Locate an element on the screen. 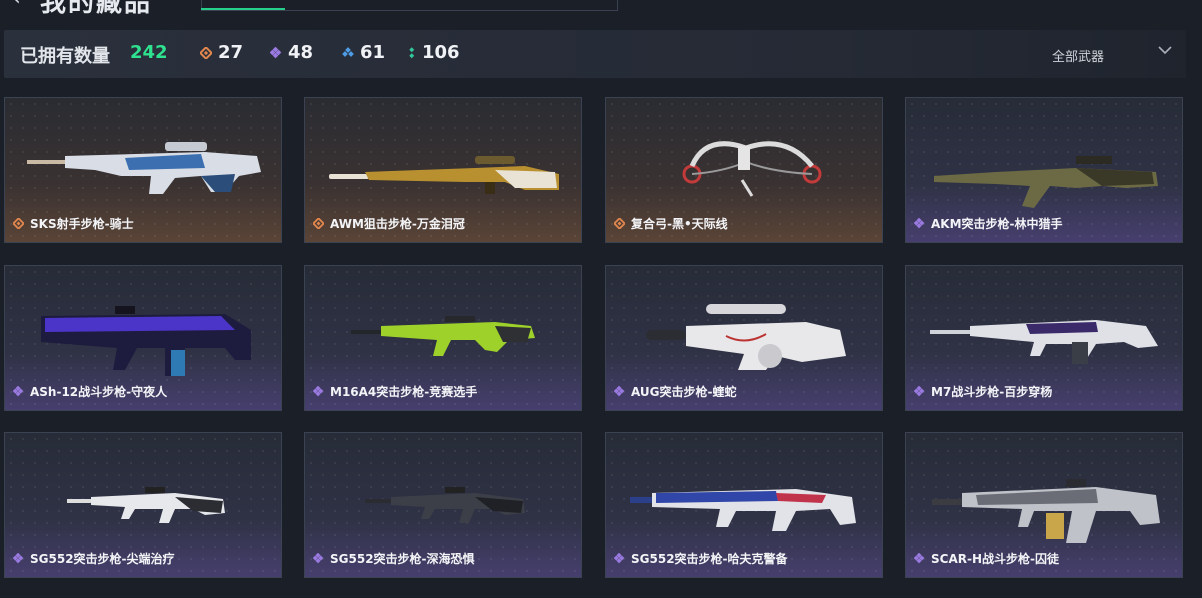 Image resolution: width=1202 pixels, height=598 pixels. item-name: SG552突击步枪-深海恐惧 is located at coordinates (402, 559).